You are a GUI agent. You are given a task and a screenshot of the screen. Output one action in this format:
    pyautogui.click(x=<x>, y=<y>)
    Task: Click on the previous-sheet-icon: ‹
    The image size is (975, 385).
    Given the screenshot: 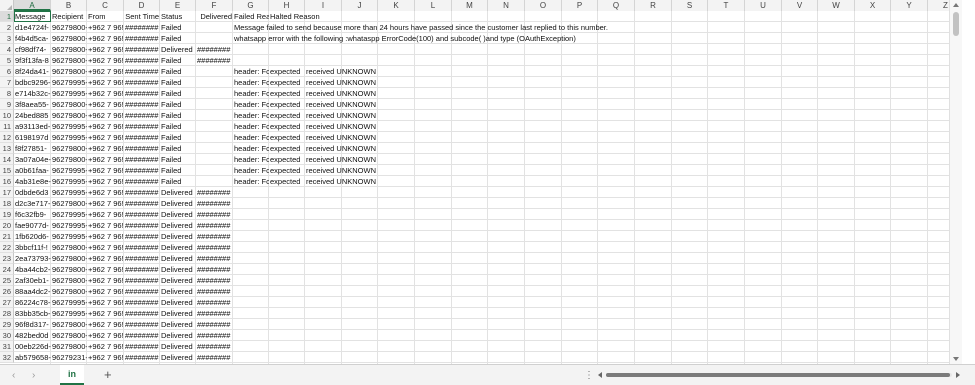 What is the action you would take?
    pyautogui.click(x=13, y=375)
    